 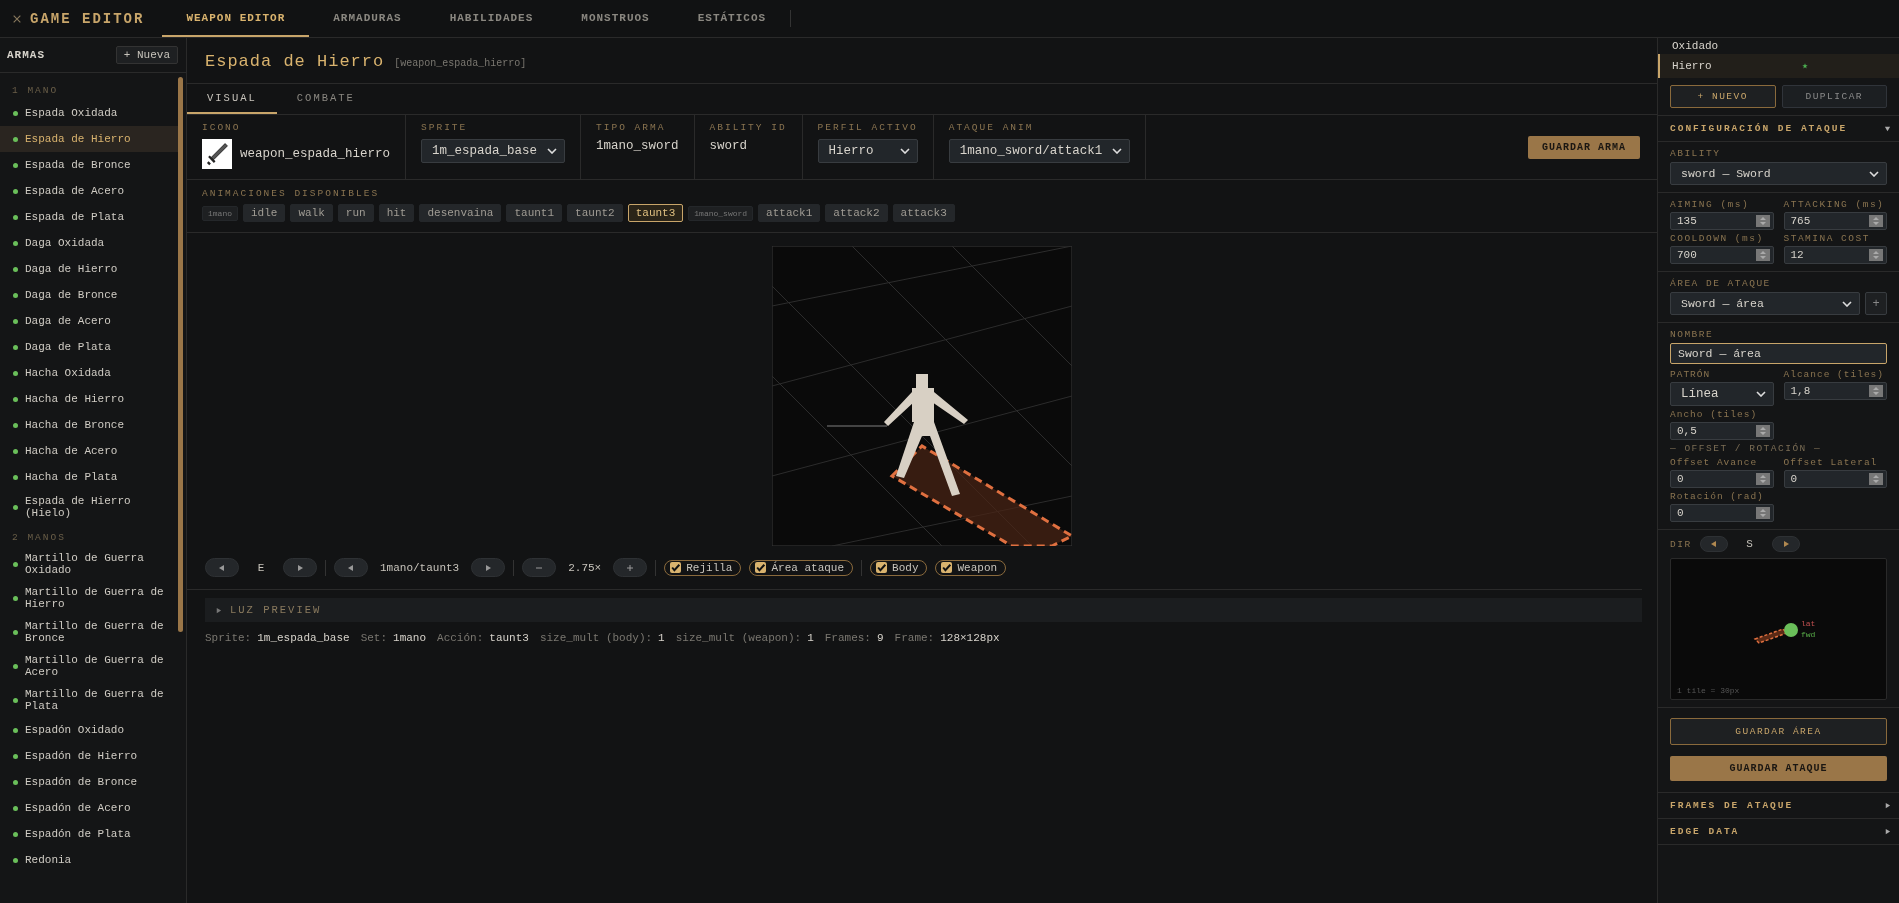 I want to click on animation-chip: attack2, so click(x=856, y=213).